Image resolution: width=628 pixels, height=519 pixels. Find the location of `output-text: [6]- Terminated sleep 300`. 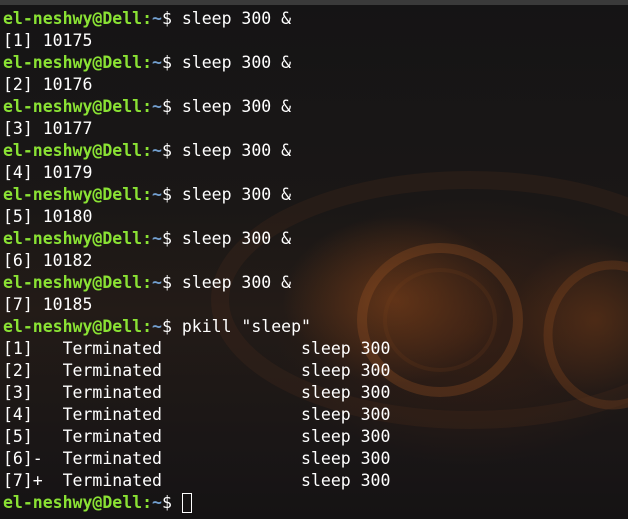

output-text: [6]- Terminated sleep 300 is located at coordinates (197, 458).